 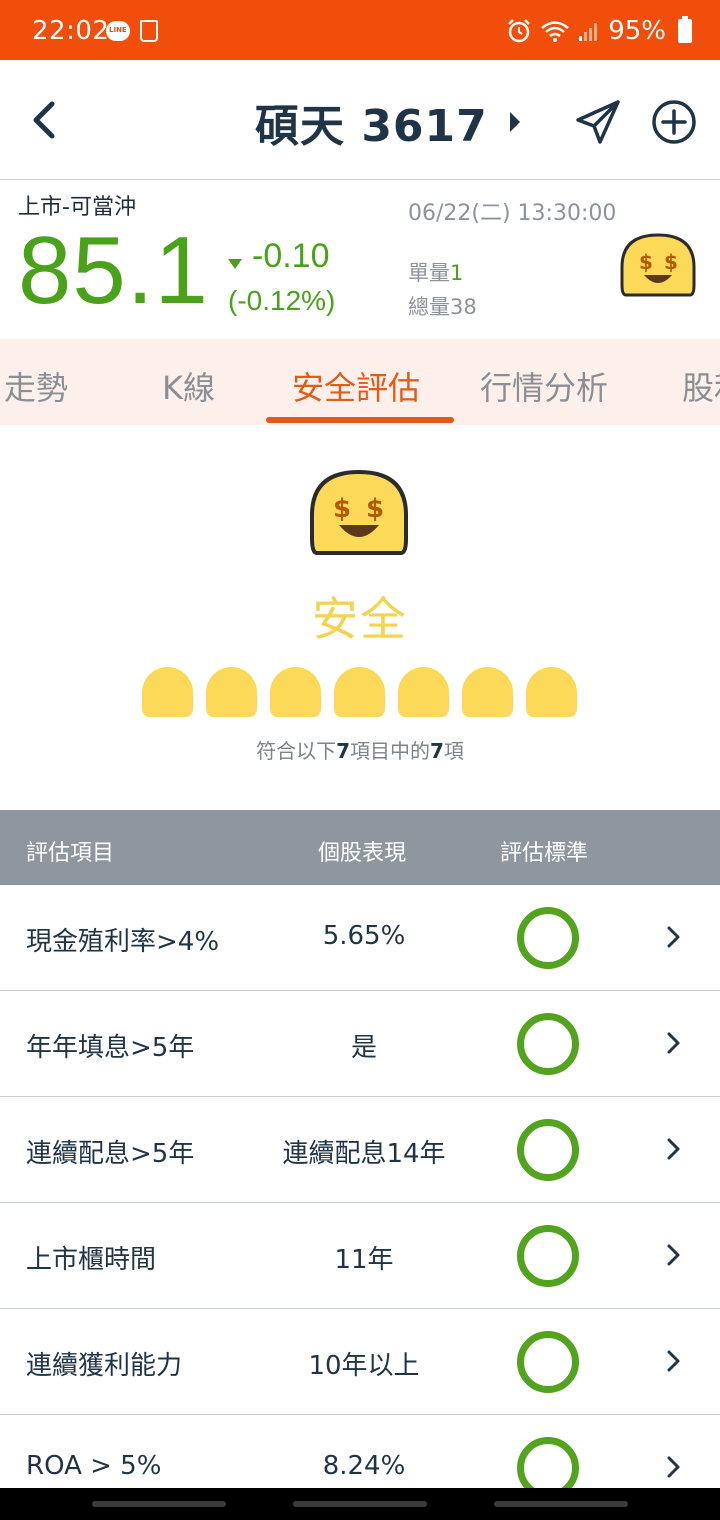 I want to click on tab-safety: 安全評估, so click(x=356, y=386).